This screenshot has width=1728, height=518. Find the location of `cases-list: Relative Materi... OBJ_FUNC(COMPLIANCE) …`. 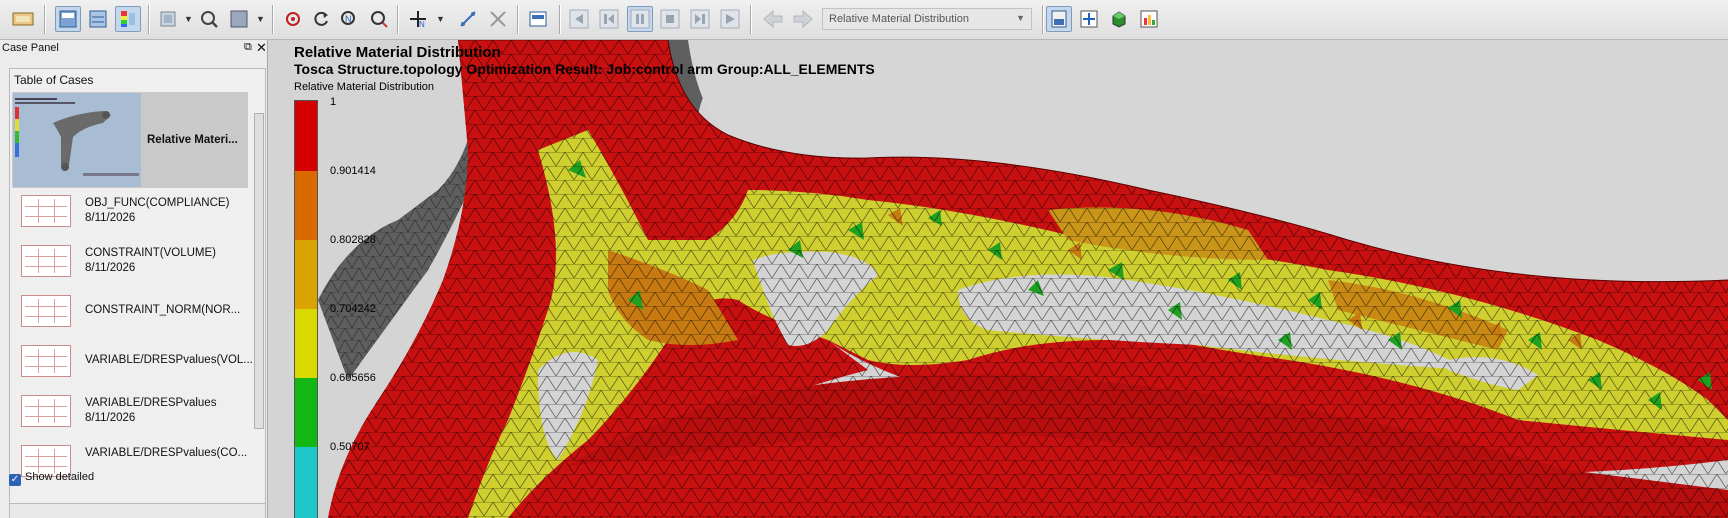

cases-list: Relative Materi... OBJ_FUNC(COMPLIANCE) … is located at coordinates (132, 290).